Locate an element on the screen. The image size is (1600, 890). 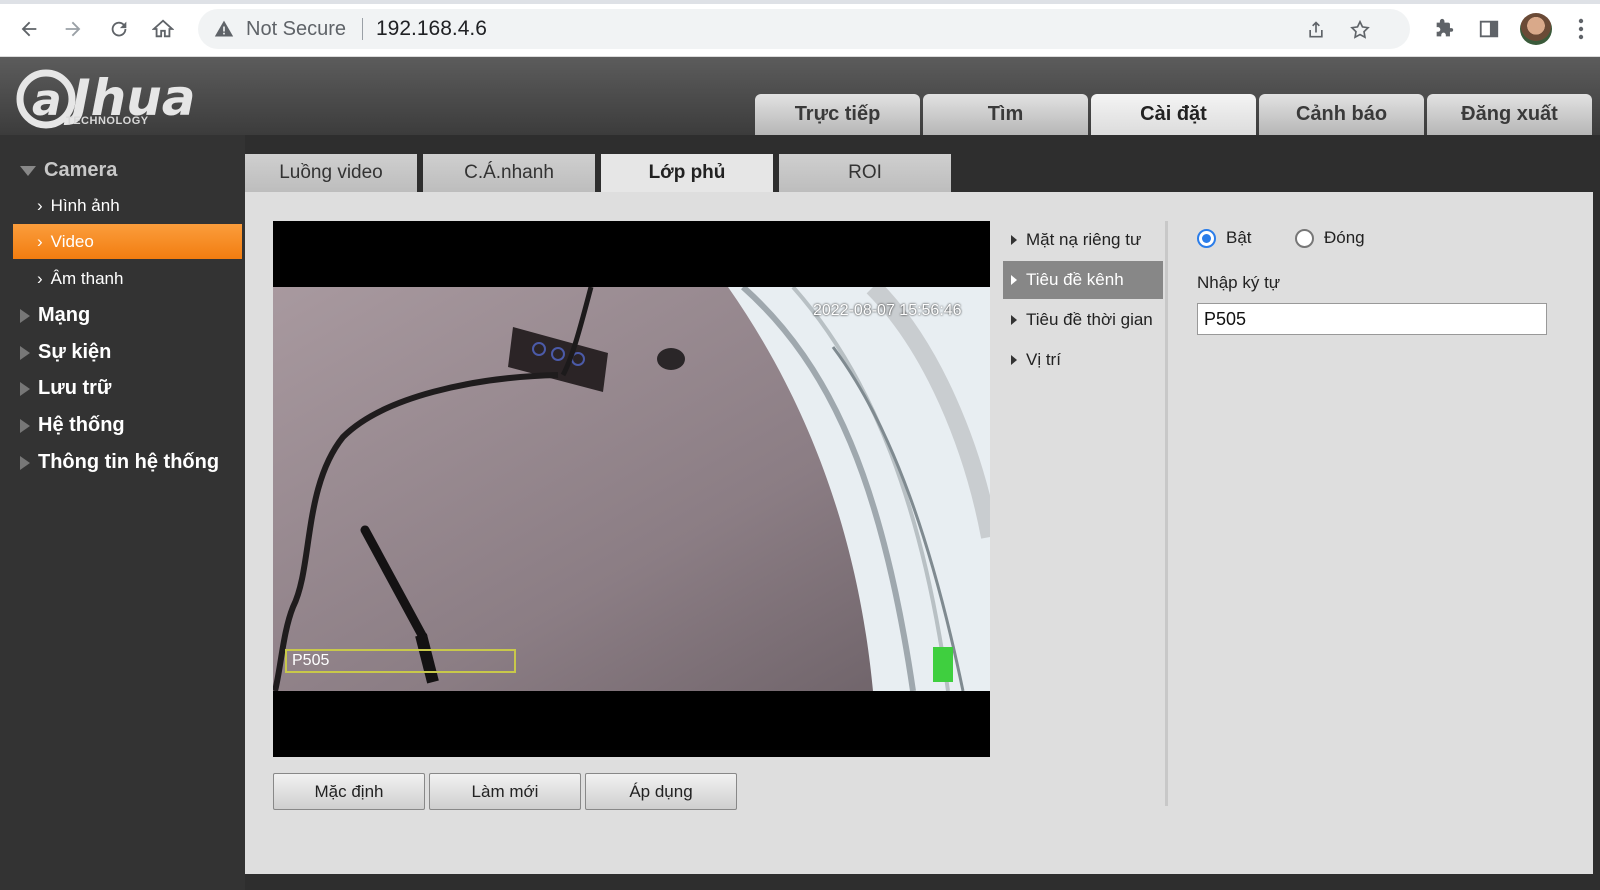
radio-on-label: Bật is located at coordinates (1239, 237).